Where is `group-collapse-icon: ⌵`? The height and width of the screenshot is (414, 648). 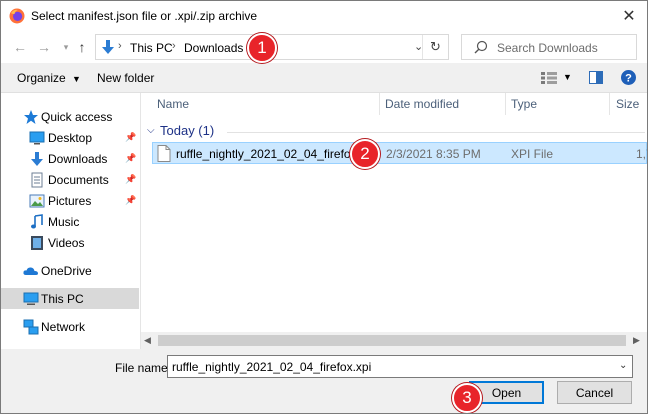
group-collapse-icon: ⌵ is located at coordinates (151, 130).